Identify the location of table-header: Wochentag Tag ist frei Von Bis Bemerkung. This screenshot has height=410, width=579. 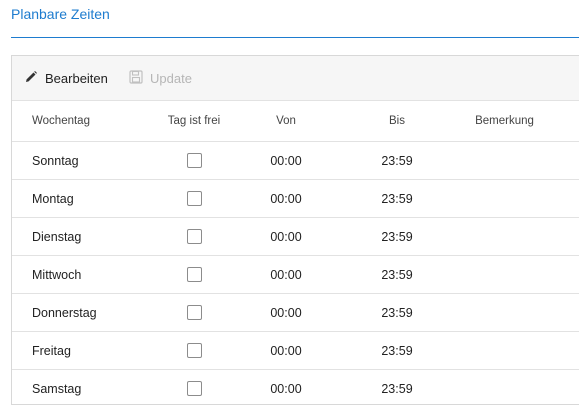
(295, 121).